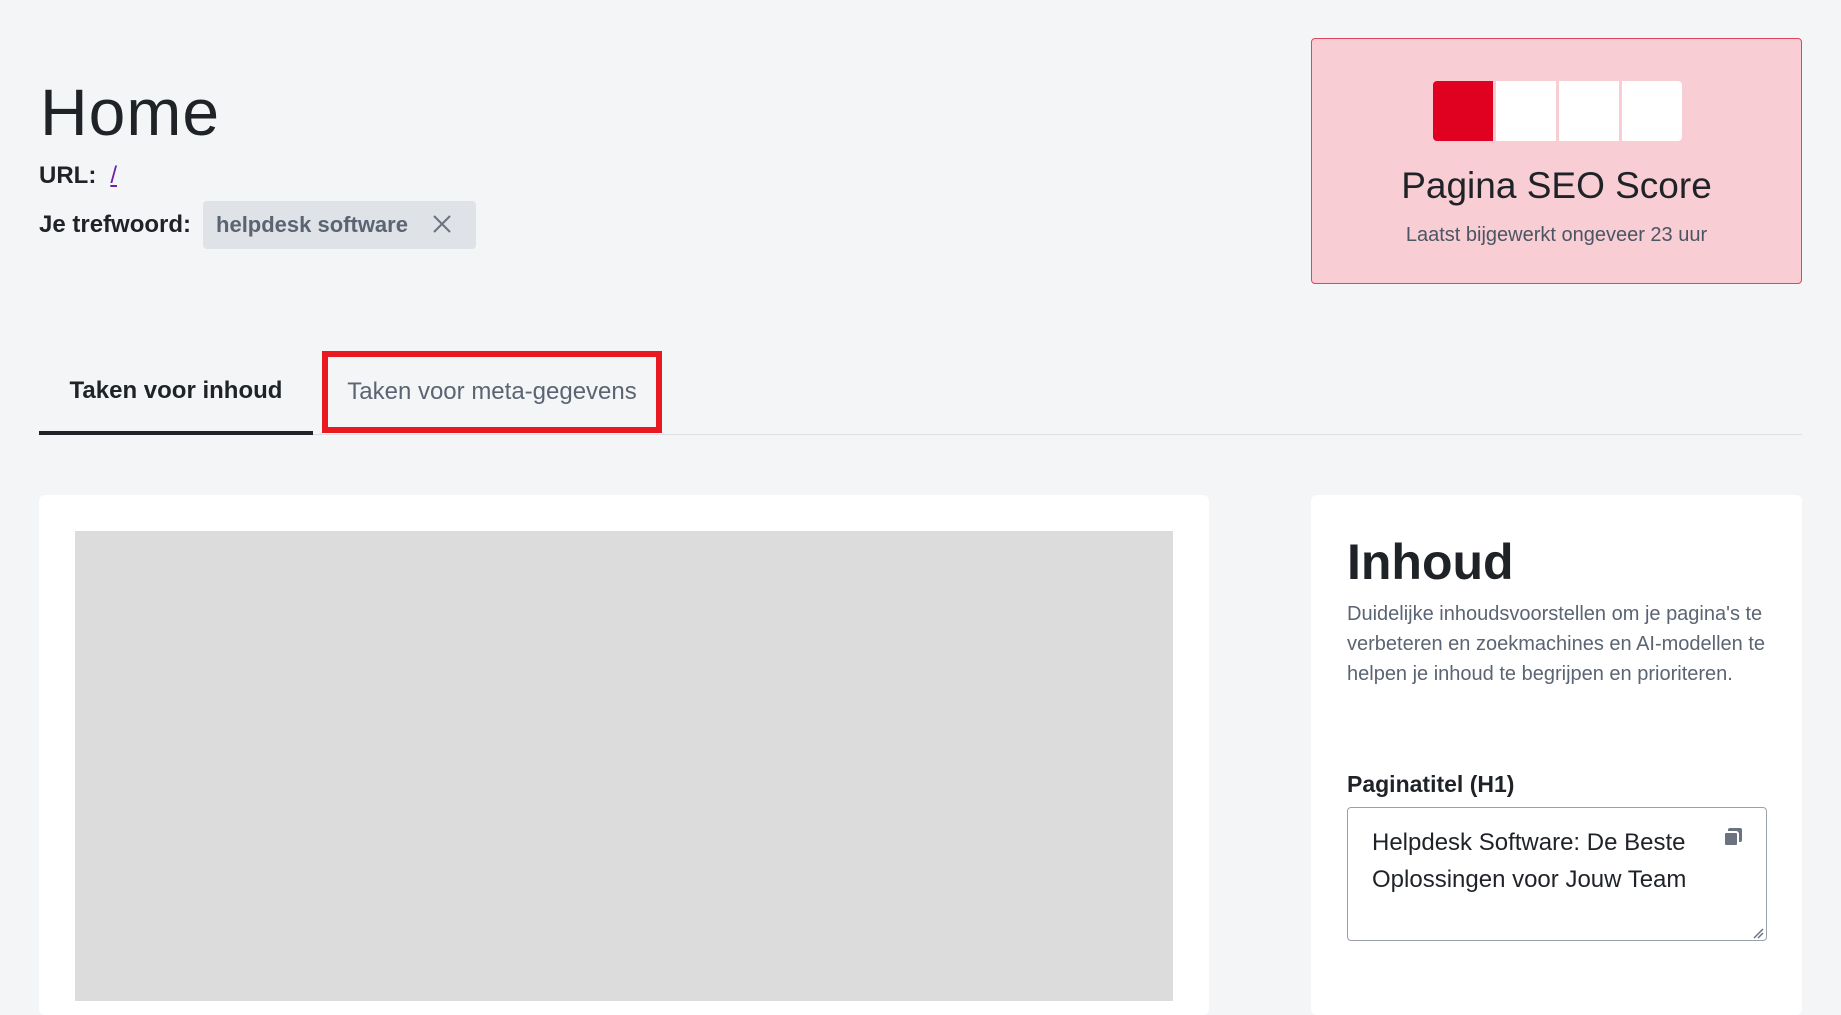 Image resolution: width=1841 pixels, height=1015 pixels. Describe the element at coordinates (1557, 111) in the screenshot. I see `score-bar` at that location.